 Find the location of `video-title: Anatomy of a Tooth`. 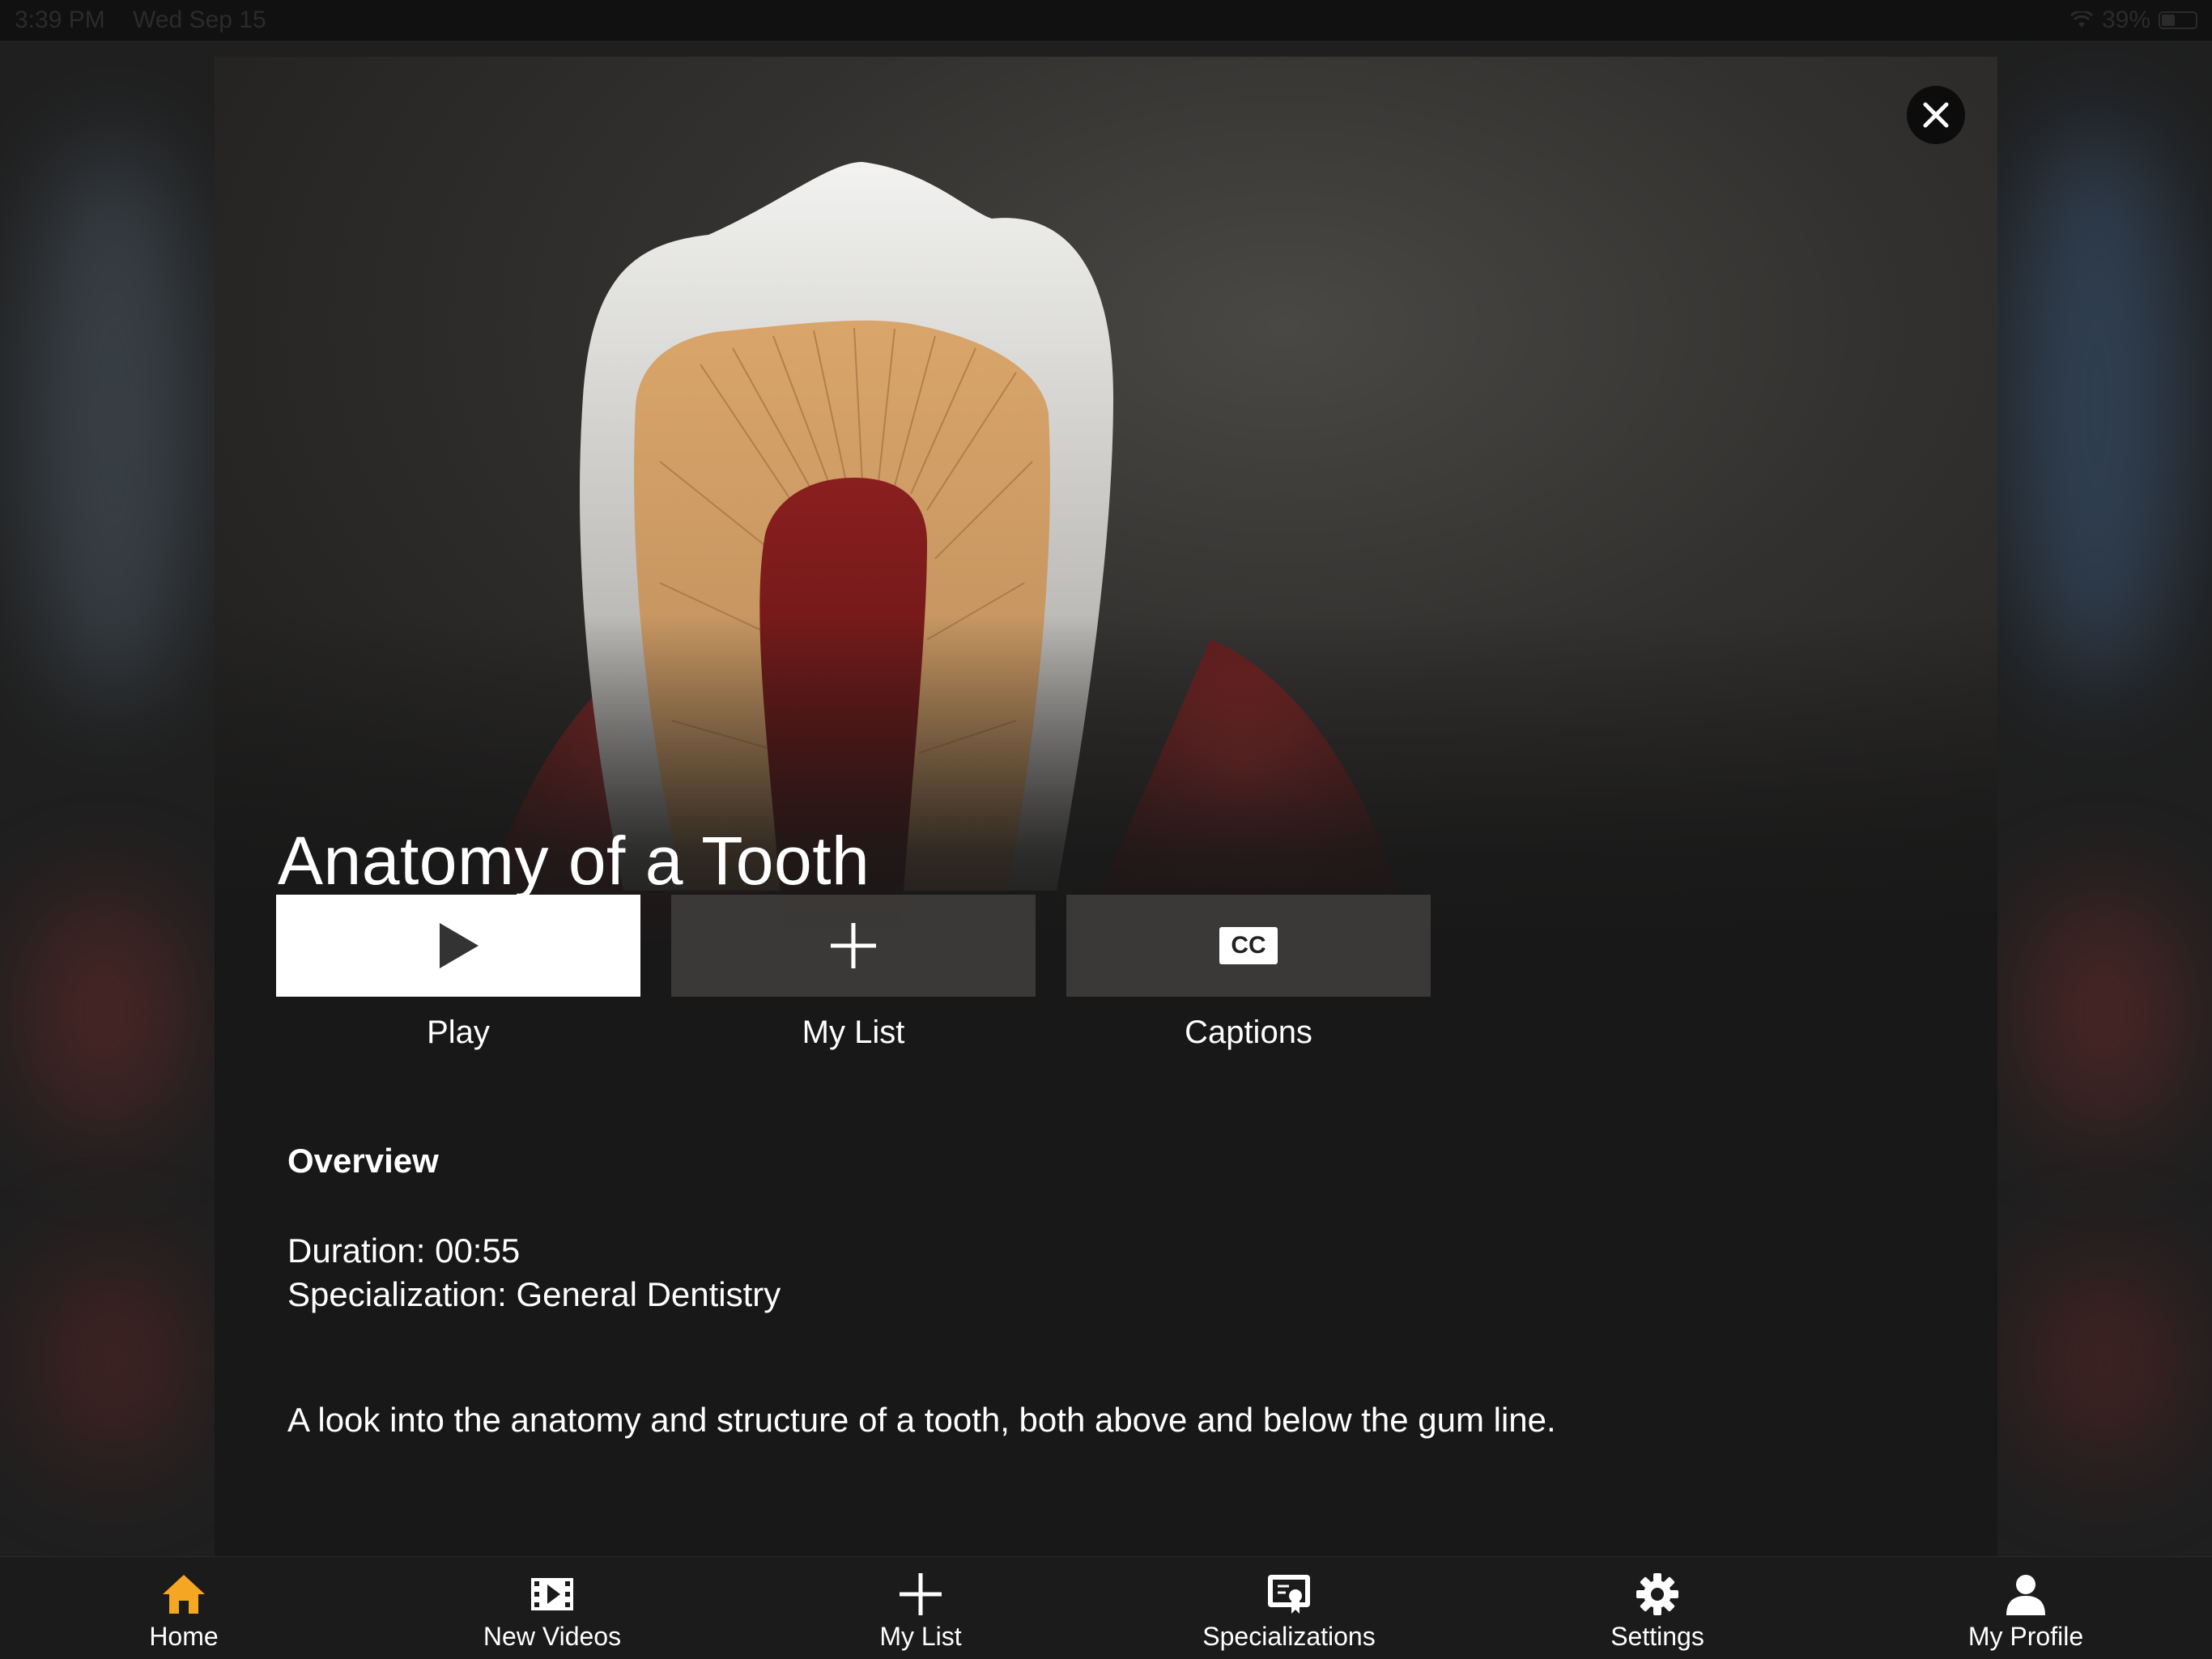

video-title: Anatomy of a Tooth is located at coordinates (574, 861).